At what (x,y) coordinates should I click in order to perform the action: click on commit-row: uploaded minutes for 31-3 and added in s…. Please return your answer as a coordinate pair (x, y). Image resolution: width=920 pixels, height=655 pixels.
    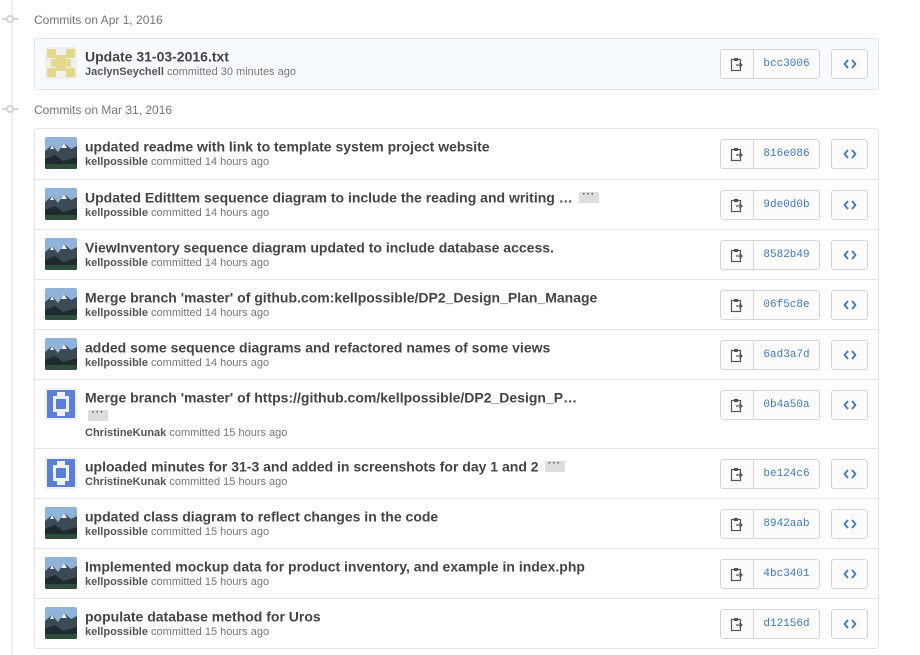
    Looking at the image, I should click on (456, 473).